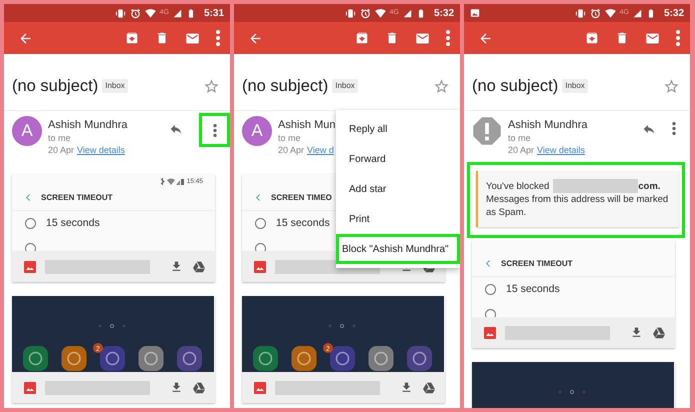  I want to click on notice-text: You've blocked, so click(518, 186).